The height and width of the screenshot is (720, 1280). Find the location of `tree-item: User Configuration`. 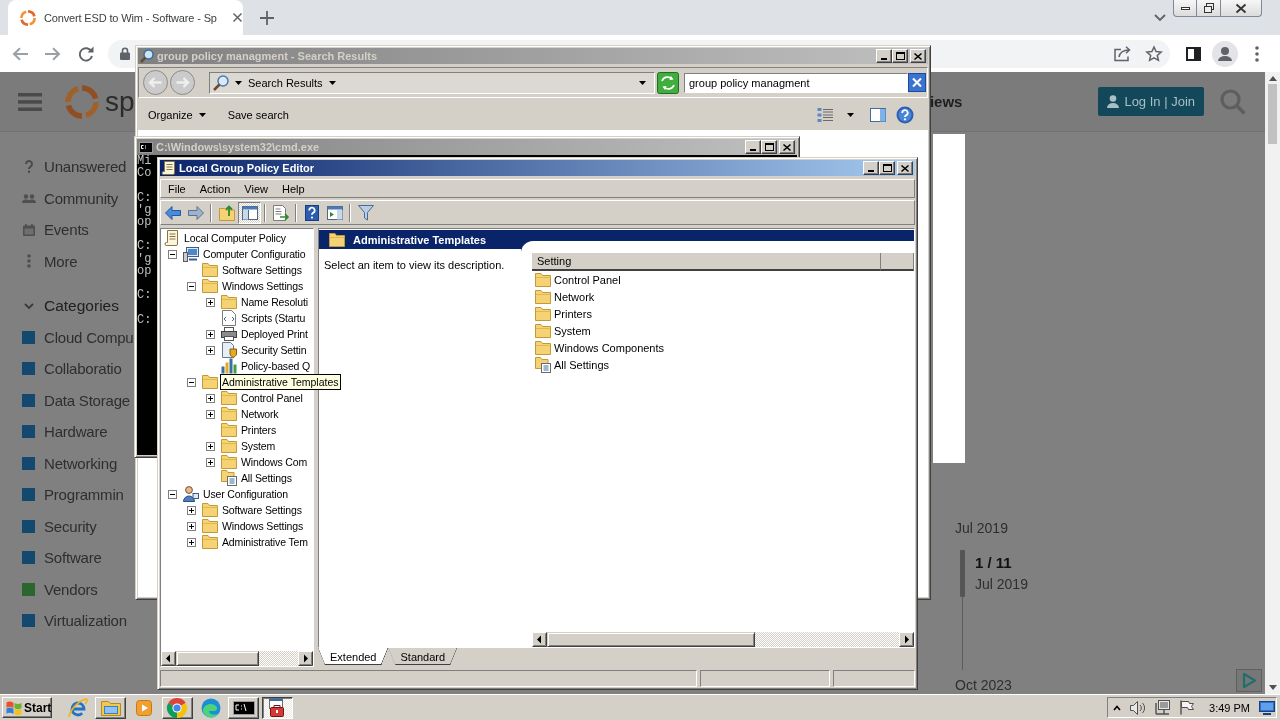

tree-item: User Configuration is located at coordinates (245, 494).